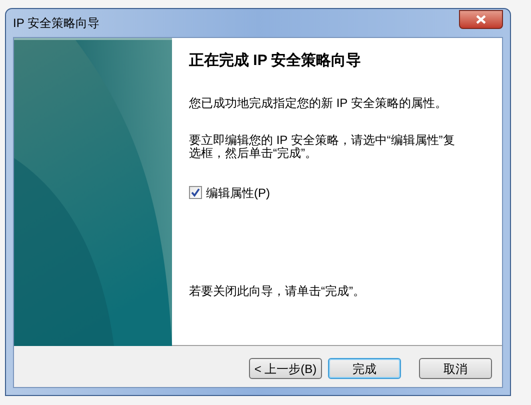 The image size is (531, 405). Describe the element at coordinates (238, 193) in the screenshot. I see `checkbox-label: 编辑属性(P)` at that location.